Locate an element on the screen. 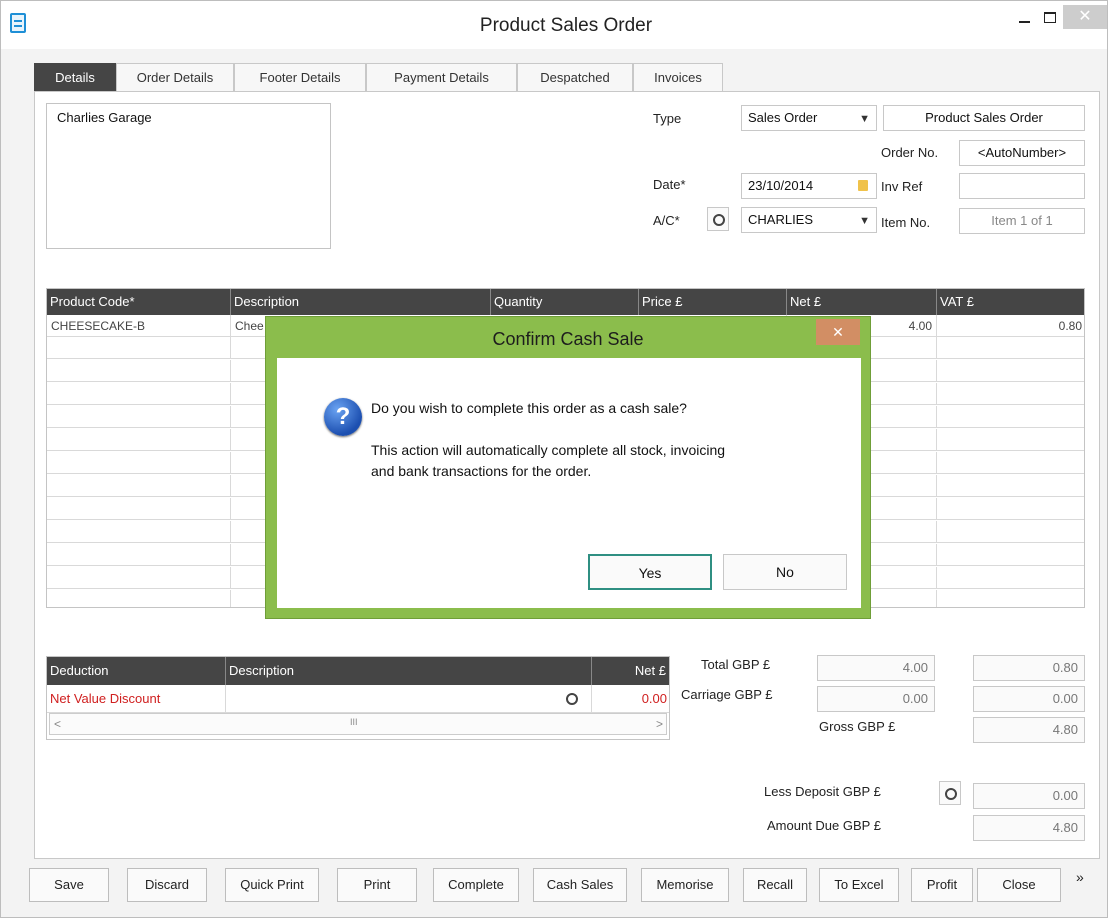 This screenshot has width=1108, height=918. recall-button: Recall is located at coordinates (775, 885).